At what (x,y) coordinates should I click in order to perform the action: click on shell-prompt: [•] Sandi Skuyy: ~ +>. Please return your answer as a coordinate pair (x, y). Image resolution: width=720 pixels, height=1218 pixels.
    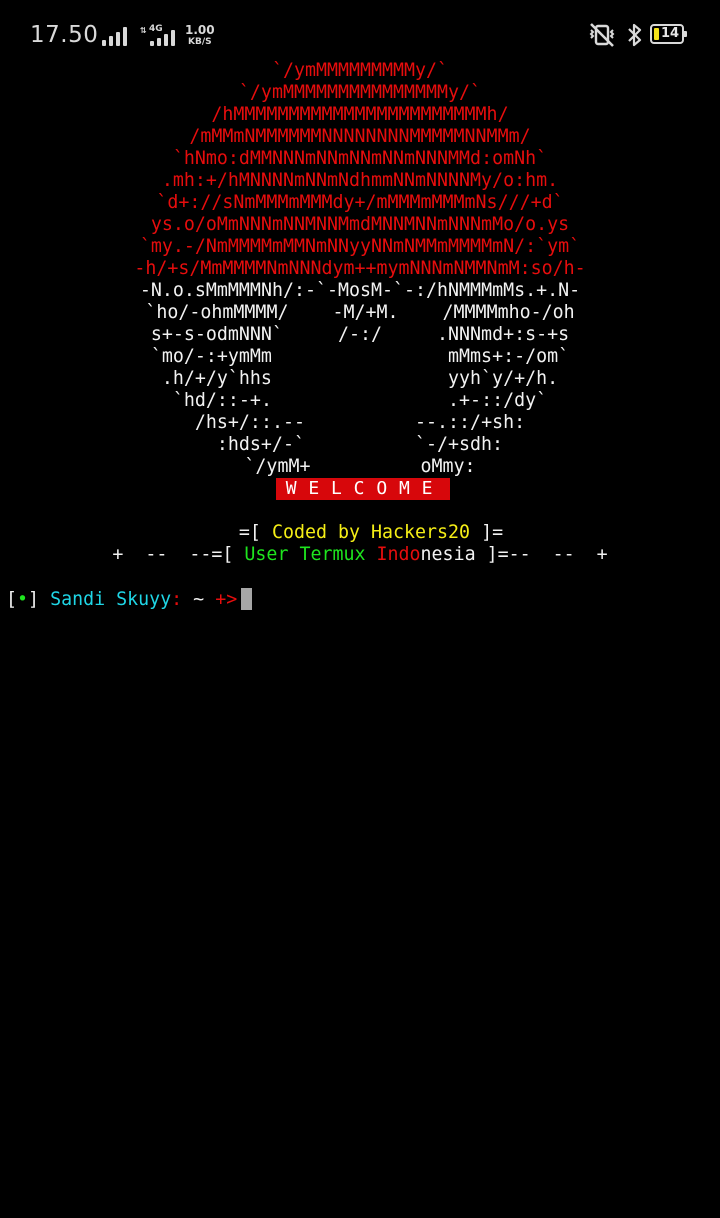
    Looking at the image, I should click on (129, 600).